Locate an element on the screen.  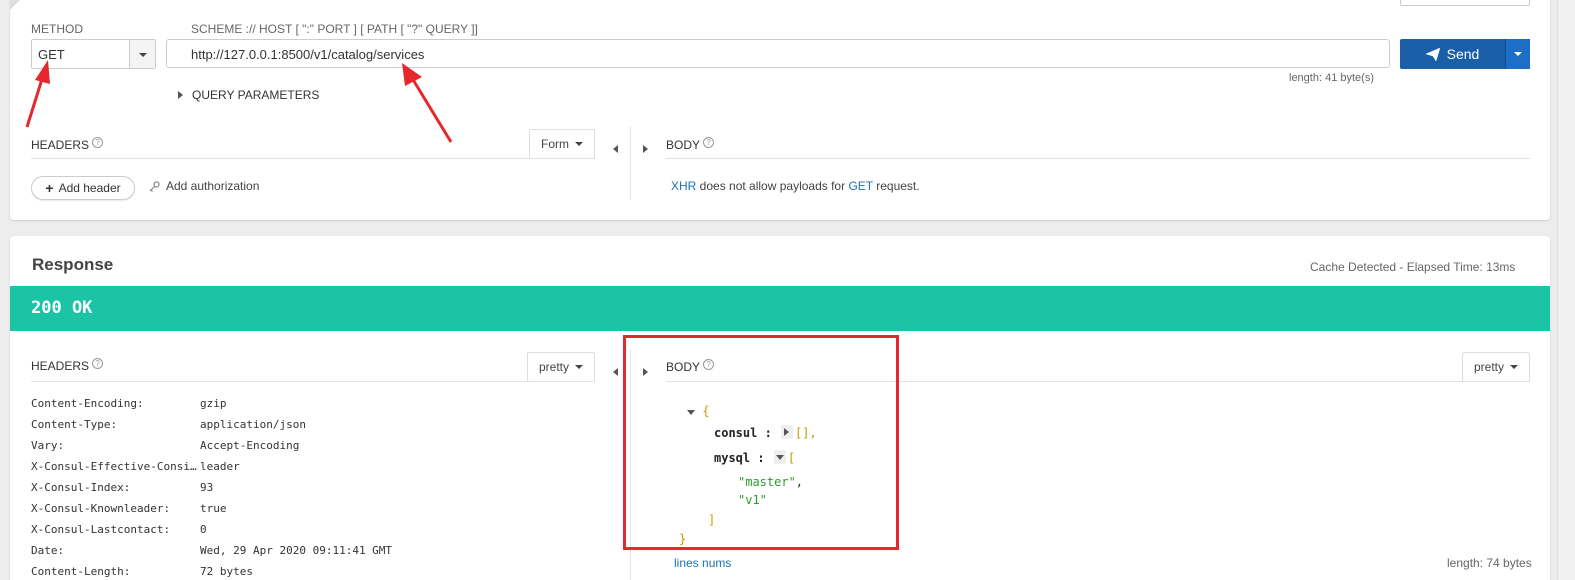
annotation-arrow-url is located at coordinates (427, 103).